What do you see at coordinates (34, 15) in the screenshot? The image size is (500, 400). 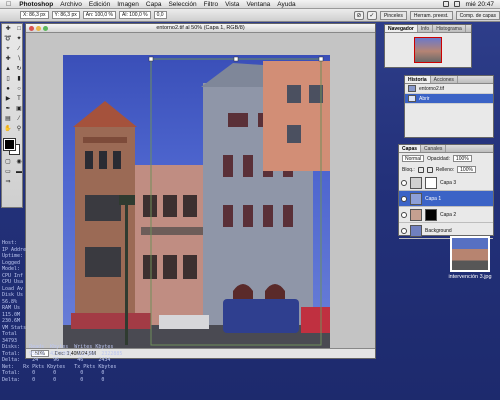 I see `x-position-field: X: 86,3 px` at bounding box center [34, 15].